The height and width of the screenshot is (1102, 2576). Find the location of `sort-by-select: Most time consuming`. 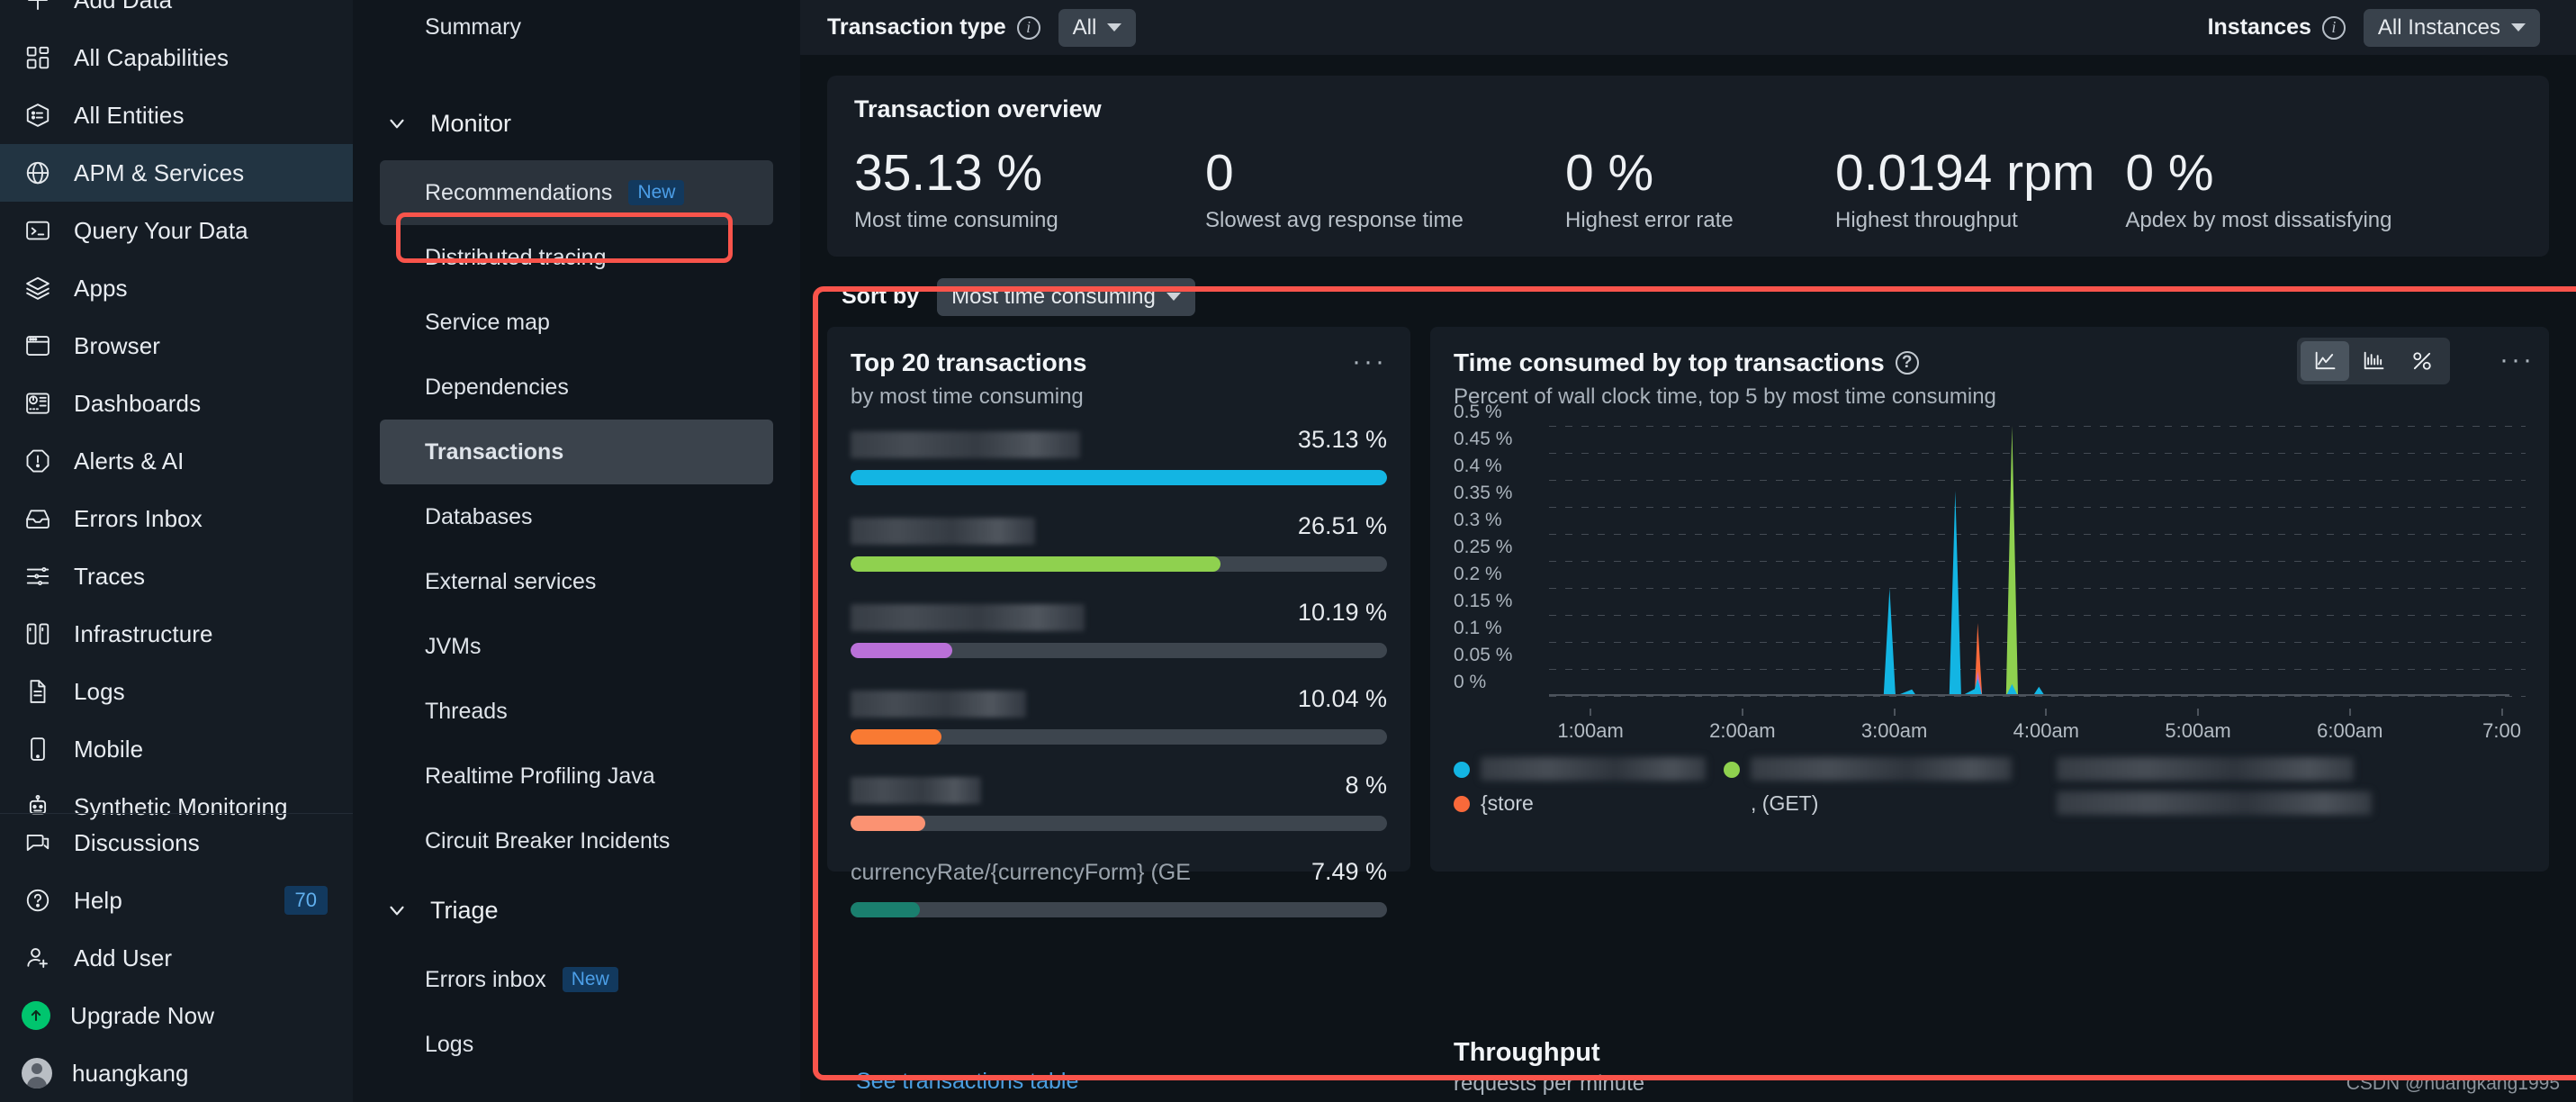

sort-by-select: Most time consuming is located at coordinates (1066, 296).